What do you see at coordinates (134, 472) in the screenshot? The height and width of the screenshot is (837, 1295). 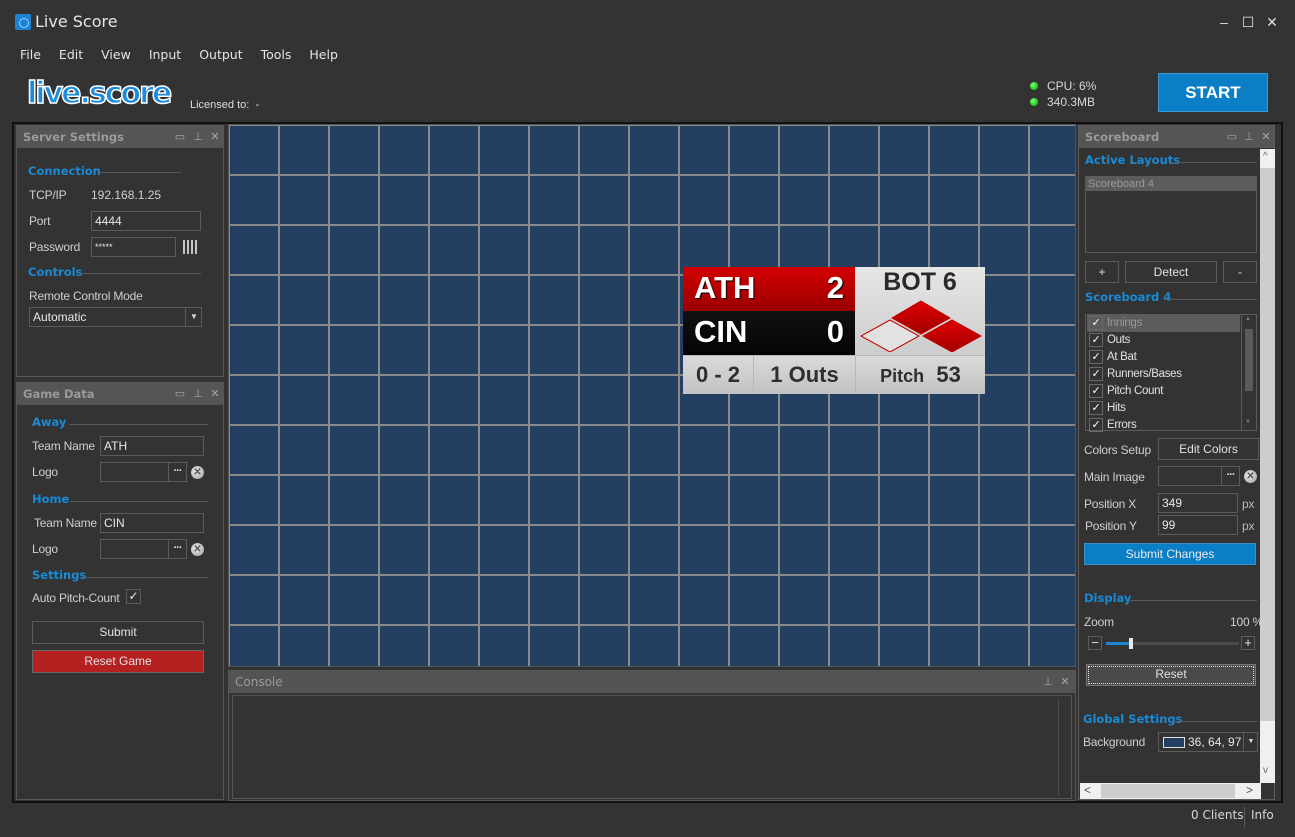 I see `away-logo-input` at bounding box center [134, 472].